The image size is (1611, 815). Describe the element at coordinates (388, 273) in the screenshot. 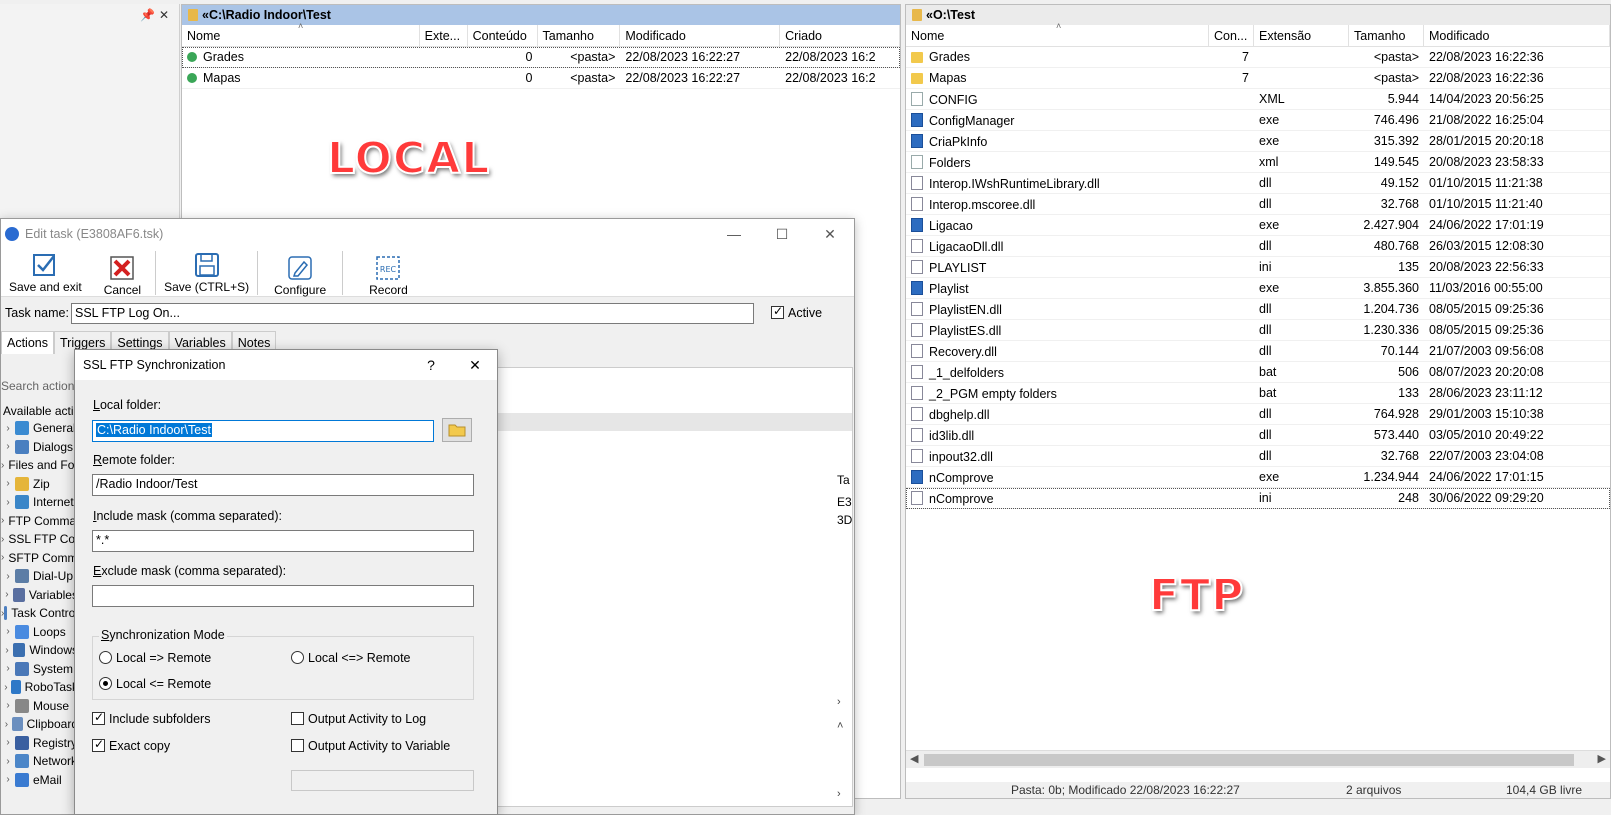

I see `record-button: REC Record` at that location.